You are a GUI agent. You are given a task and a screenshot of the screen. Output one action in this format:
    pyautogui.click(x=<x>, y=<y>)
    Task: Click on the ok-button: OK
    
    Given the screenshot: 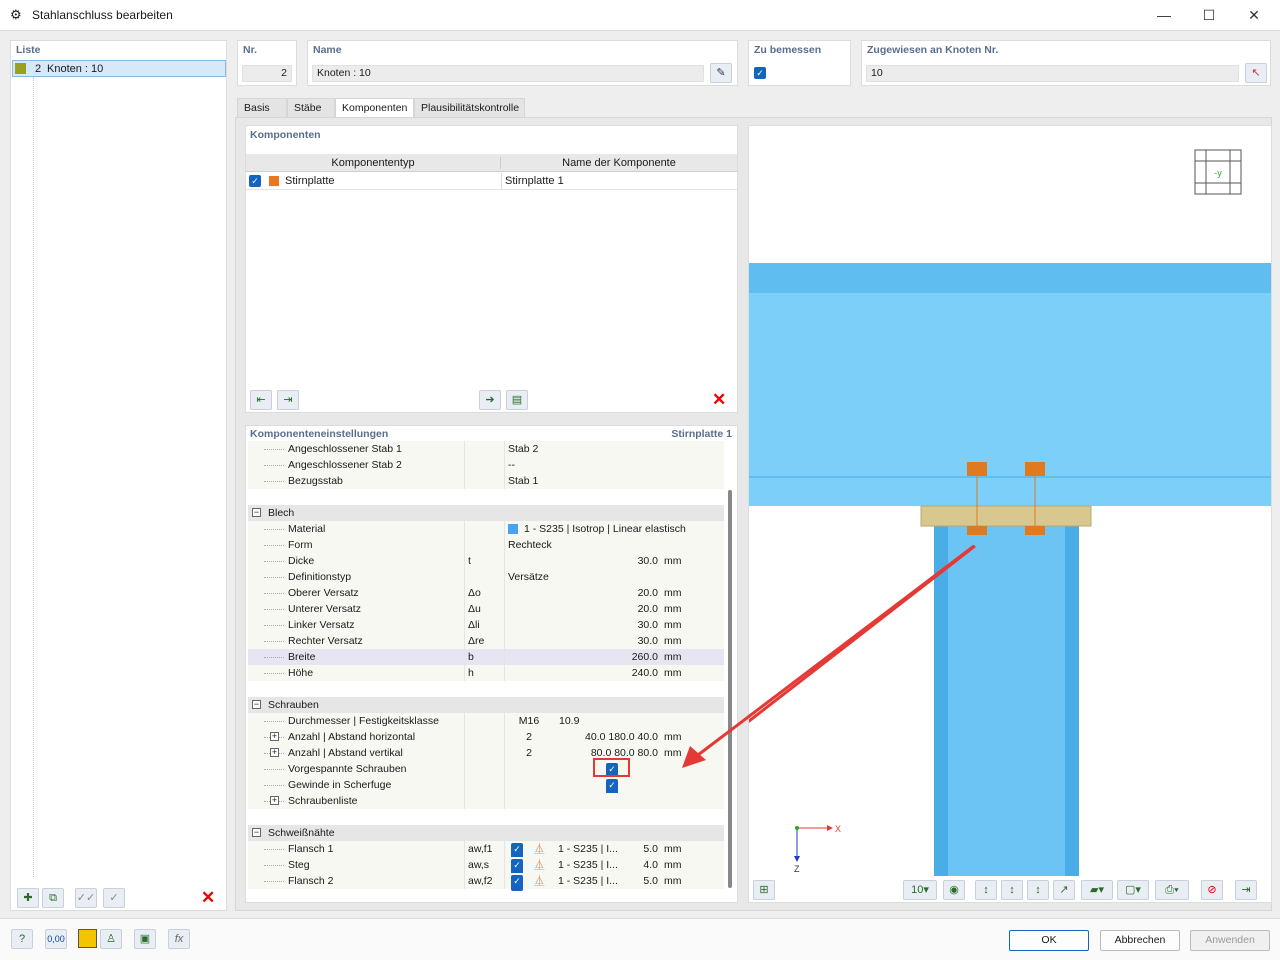 What is the action you would take?
    pyautogui.click(x=1049, y=940)
    